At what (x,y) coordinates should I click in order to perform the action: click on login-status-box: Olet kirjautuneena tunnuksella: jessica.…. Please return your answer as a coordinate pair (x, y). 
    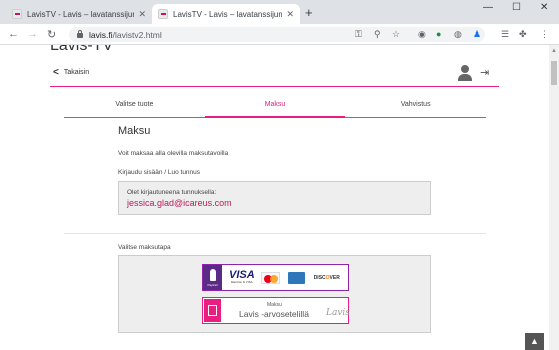
    Looking at the image, I should click on (274, 198).